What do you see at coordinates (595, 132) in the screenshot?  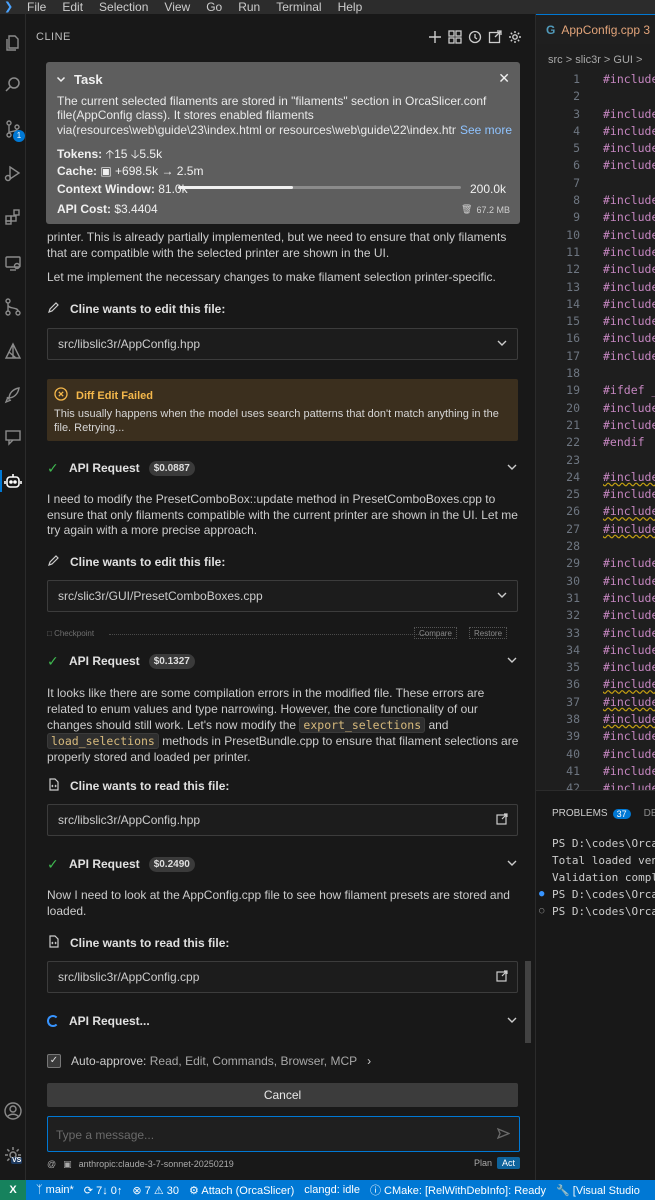 I see `code-line: 4 #include` at bounding box center [595, 132].